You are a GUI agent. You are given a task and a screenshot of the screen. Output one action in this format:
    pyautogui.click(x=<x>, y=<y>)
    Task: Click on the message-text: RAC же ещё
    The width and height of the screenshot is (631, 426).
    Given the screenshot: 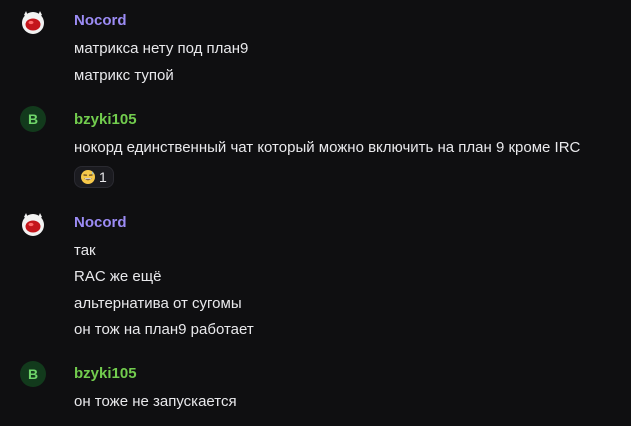 What is the action you would take?
    pyautogui.click(x=118, y=276)
    